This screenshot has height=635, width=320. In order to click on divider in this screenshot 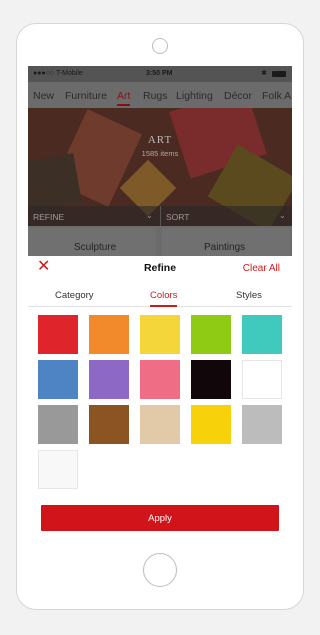, I will do `click(160, 216)`.